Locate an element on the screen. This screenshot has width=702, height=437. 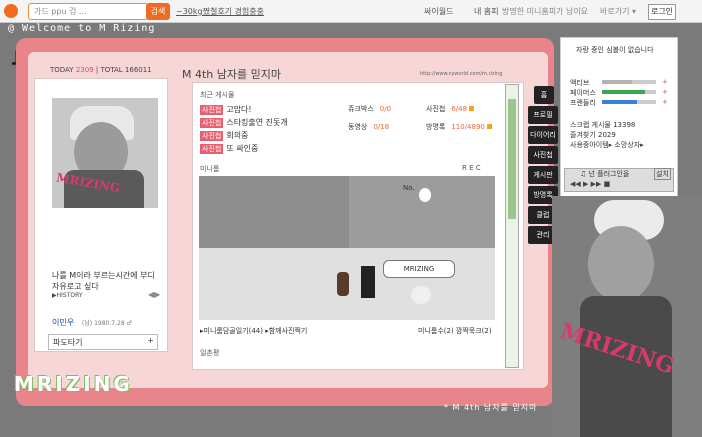
recent-post-3: 사진첩 회의중 is located at coordinates (224, 135).